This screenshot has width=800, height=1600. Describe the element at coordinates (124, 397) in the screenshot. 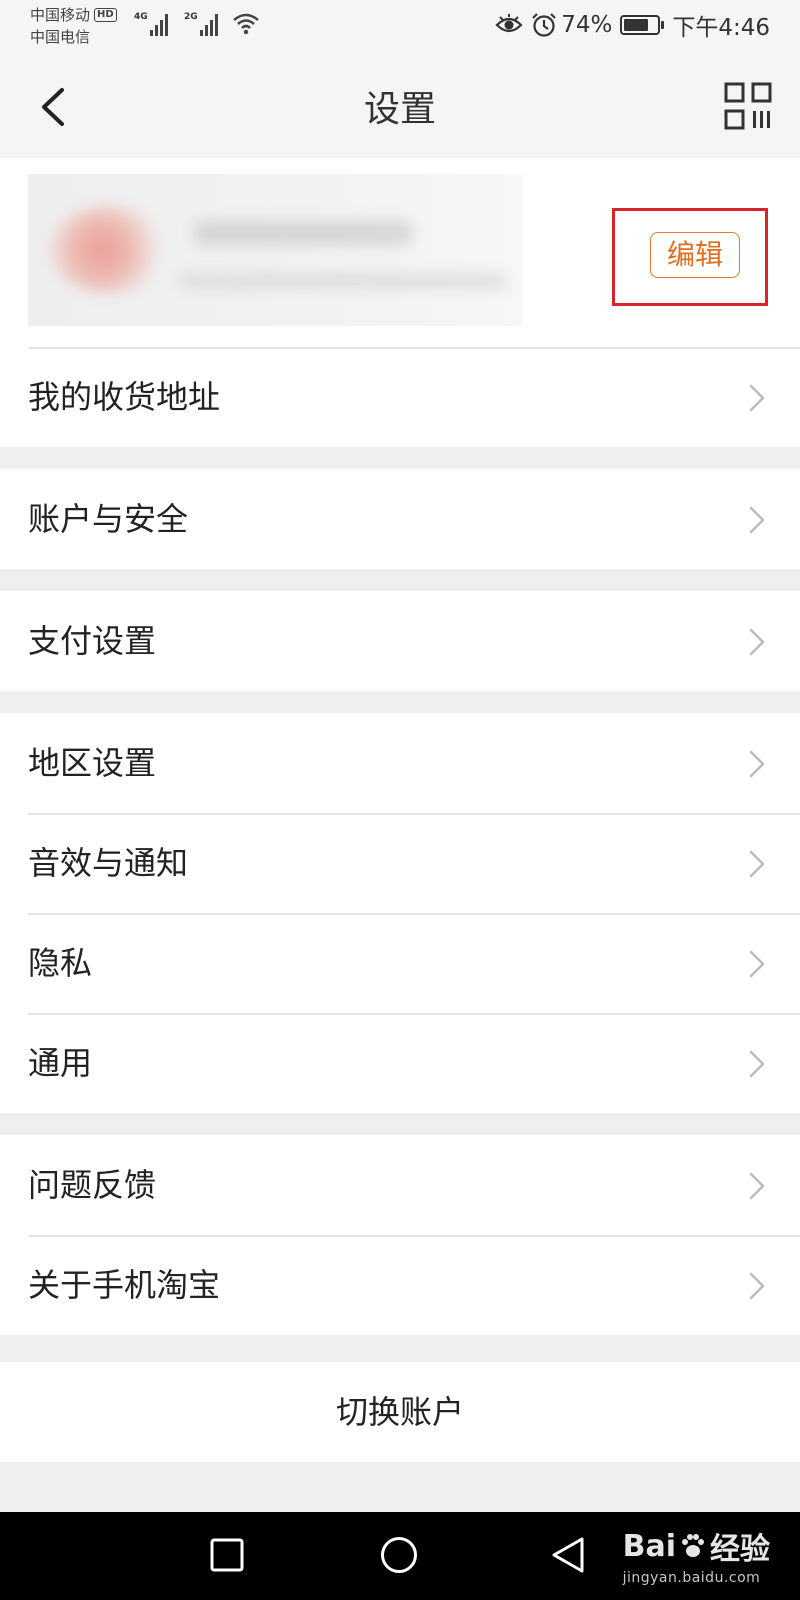

I see `settings-item-label: 我的收货地址` at that location.